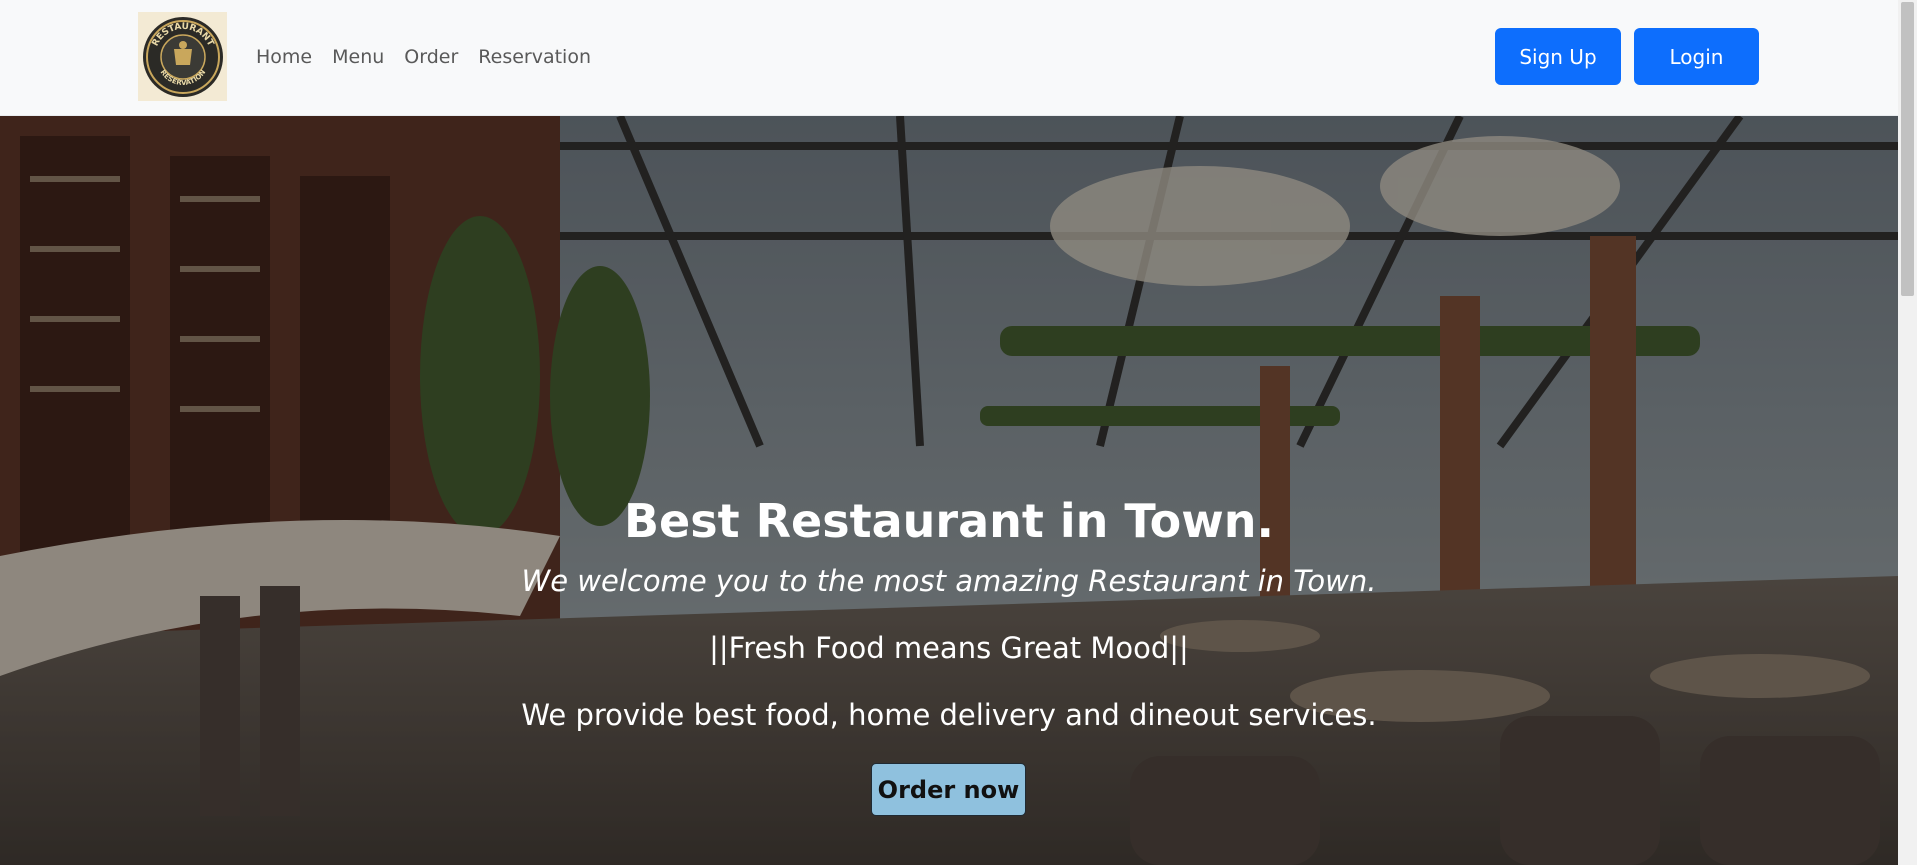 This screenshot has width=1917, height=865. Describe the element at coordinates (534, 57) in the screenshot. I see `nav-link-reservation: Reservation` at that location.